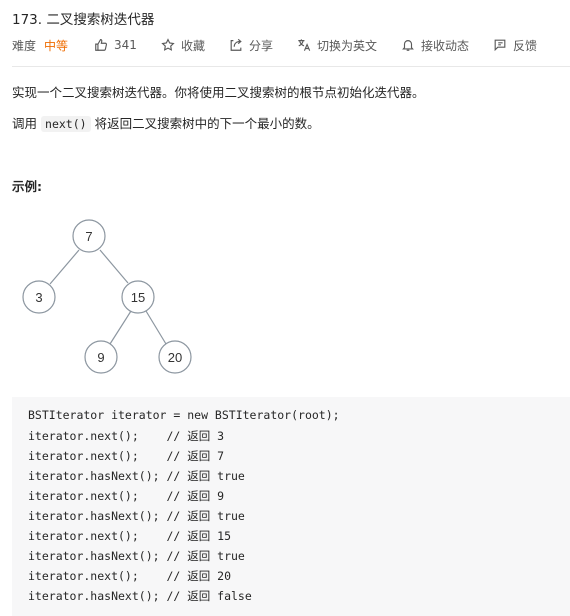 The height and width of the screenshot is (616, 570). Describe the element at coordinates (24, 45) in the screenshot. I see `difficulty-label: 难度` at that location.